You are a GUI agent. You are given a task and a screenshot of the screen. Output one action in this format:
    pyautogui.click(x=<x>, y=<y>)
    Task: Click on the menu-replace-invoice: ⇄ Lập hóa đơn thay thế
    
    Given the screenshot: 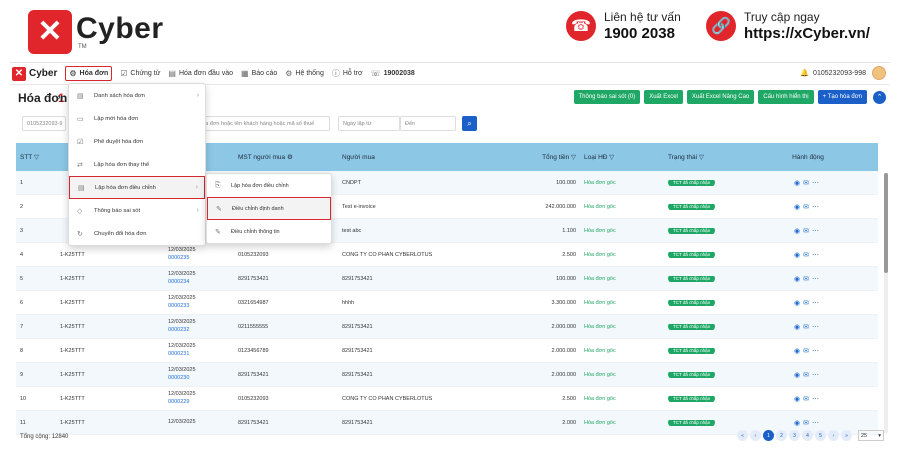 What is the action you would take?
    pyautogui.click(x=137, y=164)
    